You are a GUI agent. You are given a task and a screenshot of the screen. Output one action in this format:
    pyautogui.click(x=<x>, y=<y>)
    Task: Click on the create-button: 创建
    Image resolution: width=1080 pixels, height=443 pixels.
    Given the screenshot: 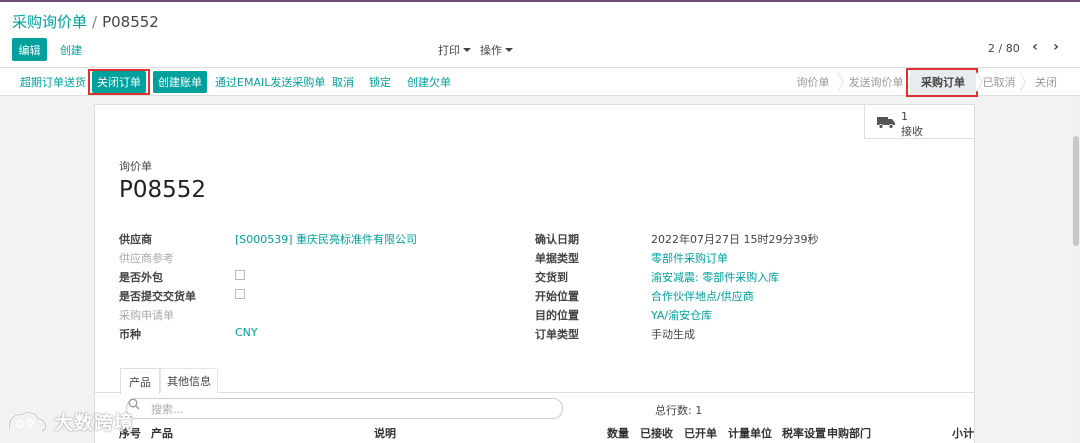 What is the action you would take?
    pyautogui.click(x=71, y=49)
    